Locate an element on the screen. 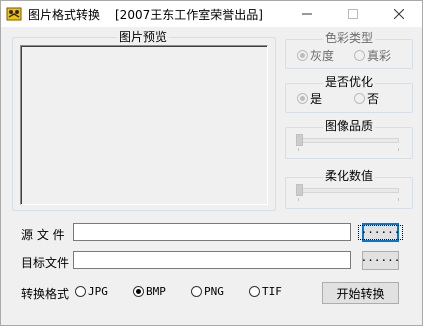  radio-label: 是 is located at coordinates (316, 99).